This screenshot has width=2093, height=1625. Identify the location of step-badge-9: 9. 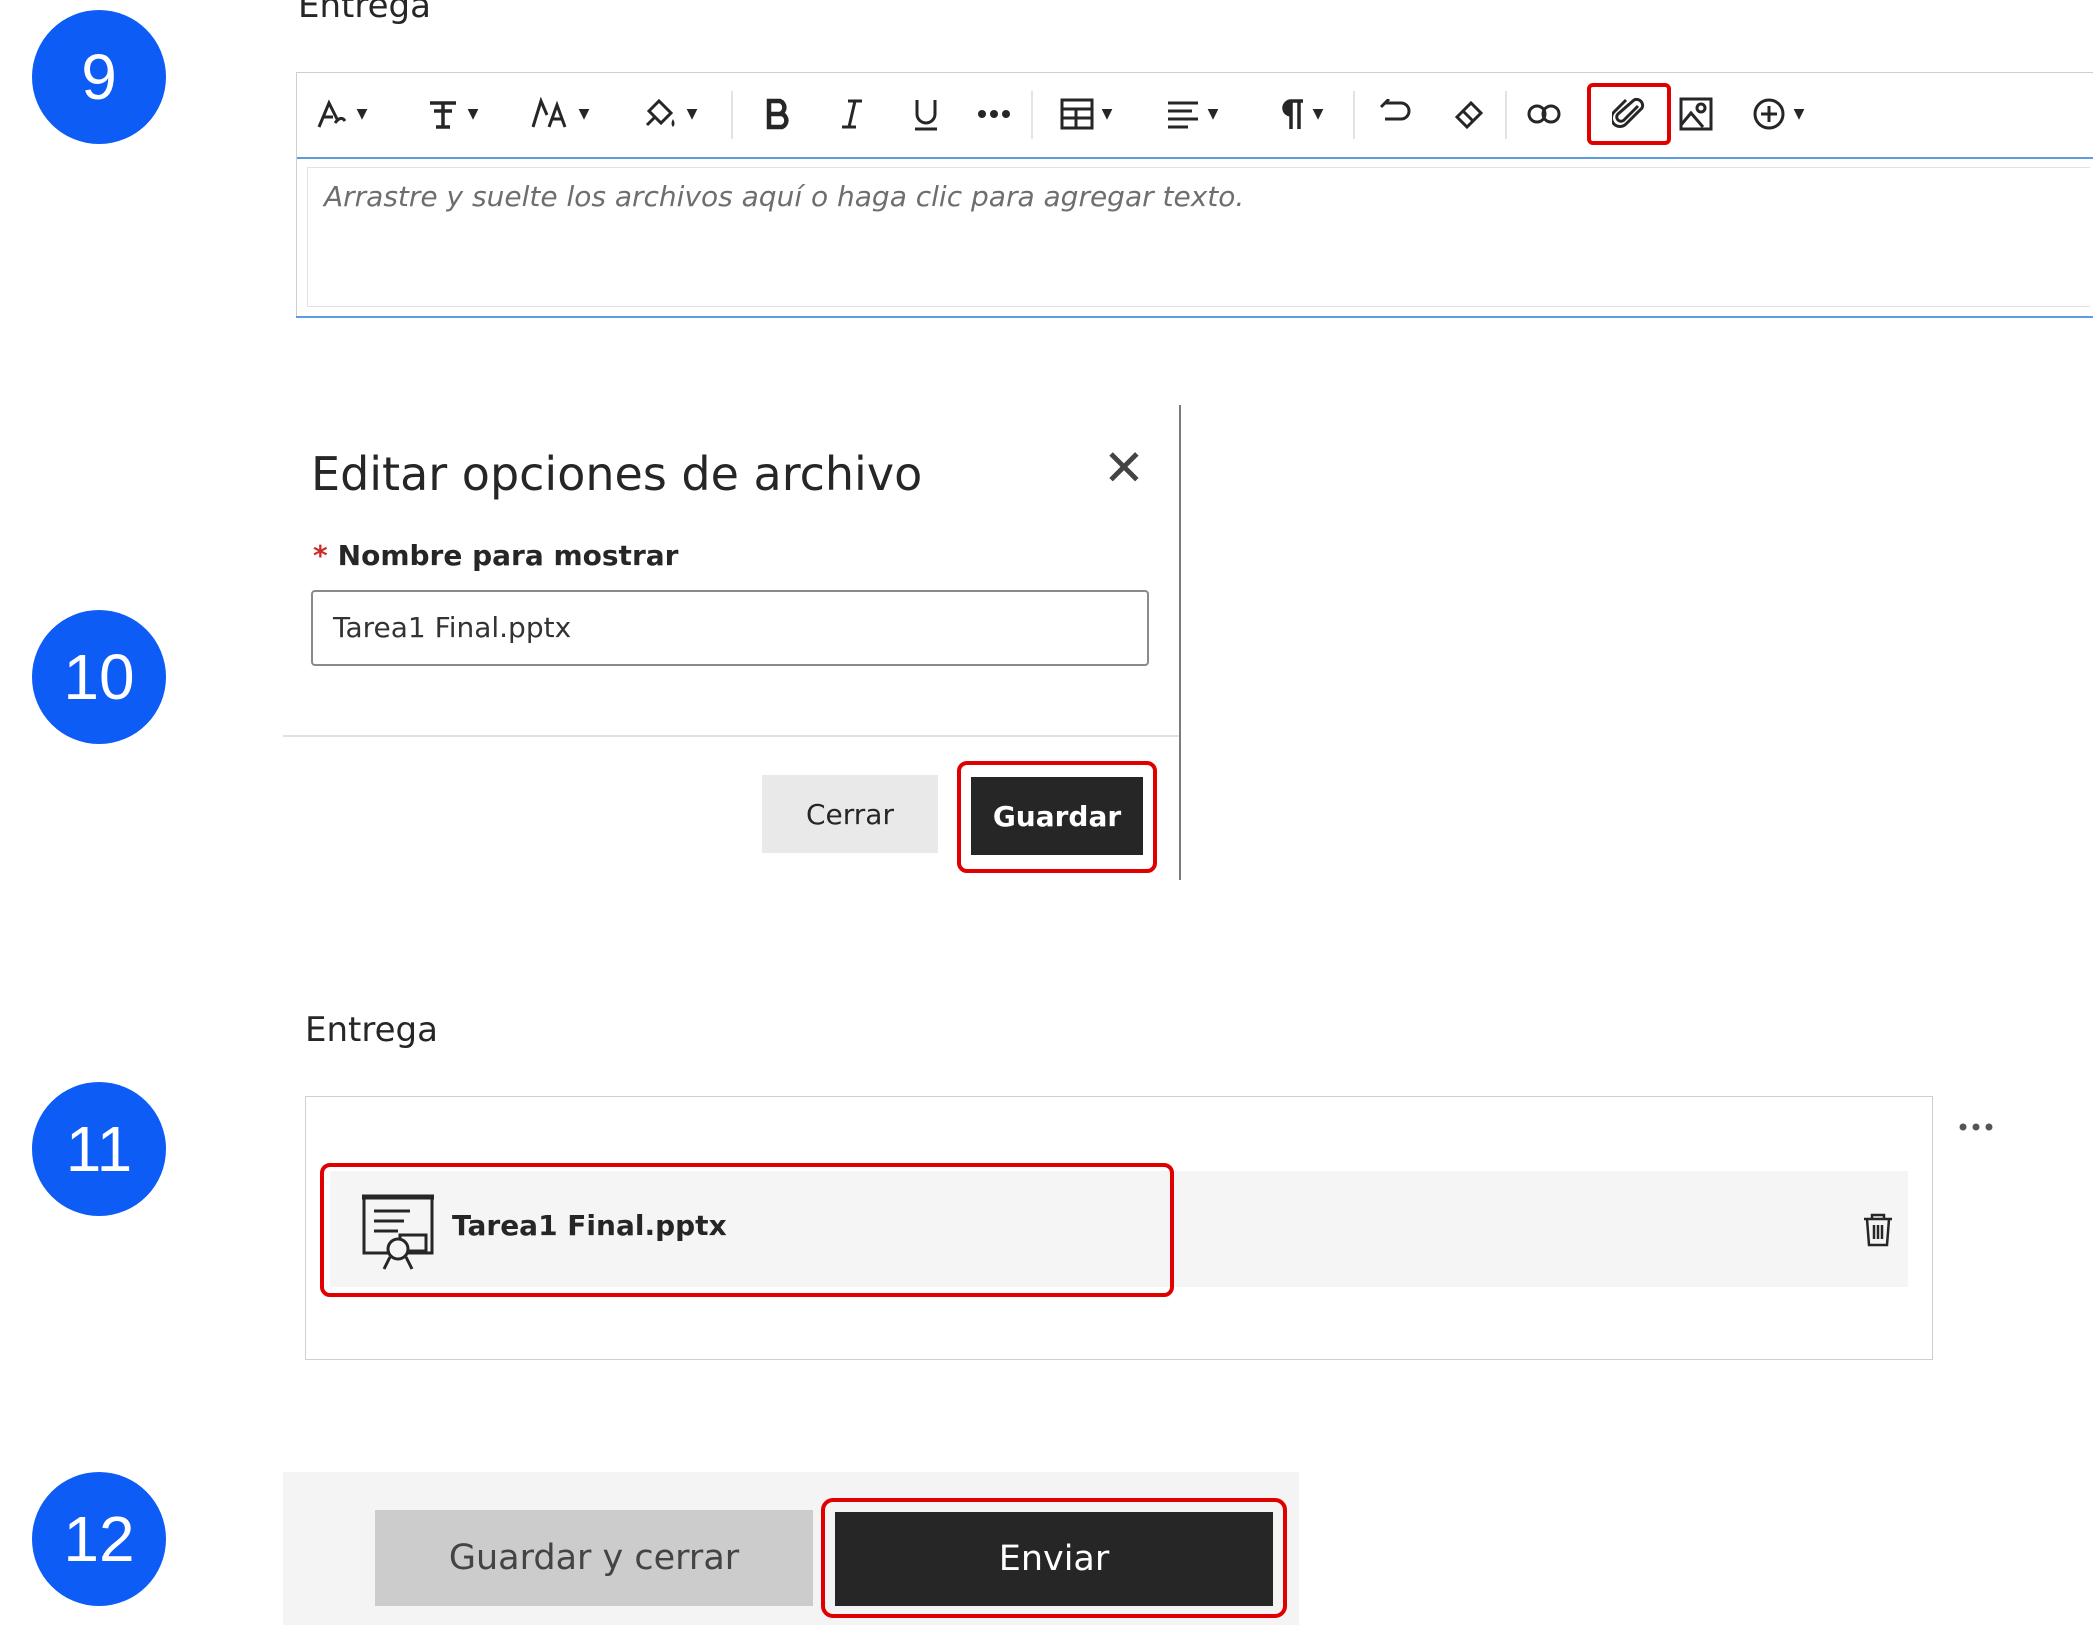
(99, 77).